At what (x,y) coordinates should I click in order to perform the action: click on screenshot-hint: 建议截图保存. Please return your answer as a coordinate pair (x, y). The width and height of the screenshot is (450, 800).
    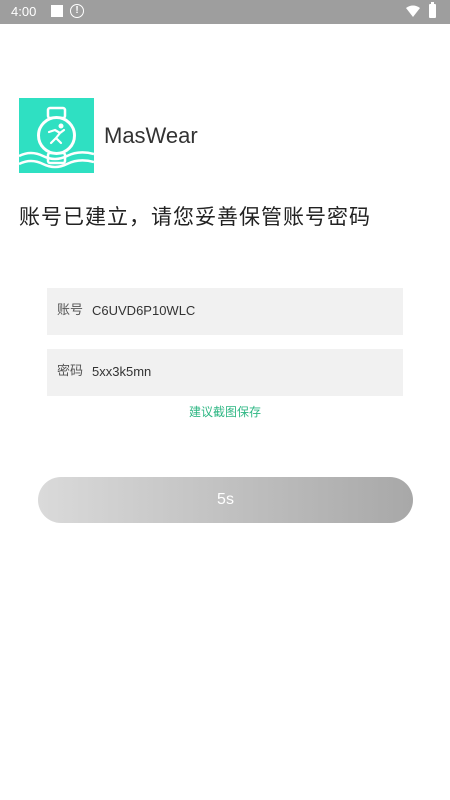
    Looking at the image, I should click on (224, 412).